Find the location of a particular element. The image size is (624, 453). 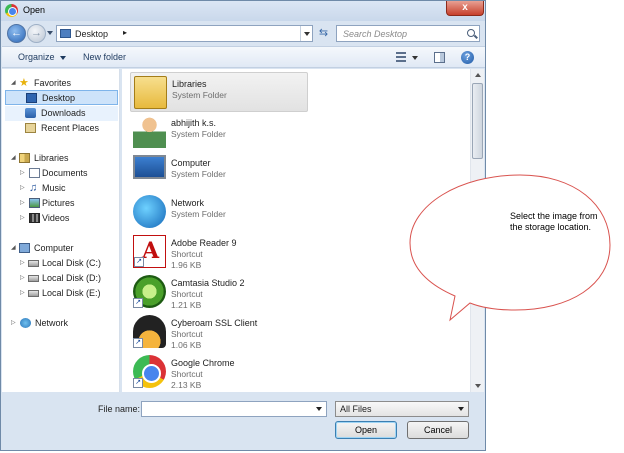

downloads-icon is located at coordinates (30, 113).